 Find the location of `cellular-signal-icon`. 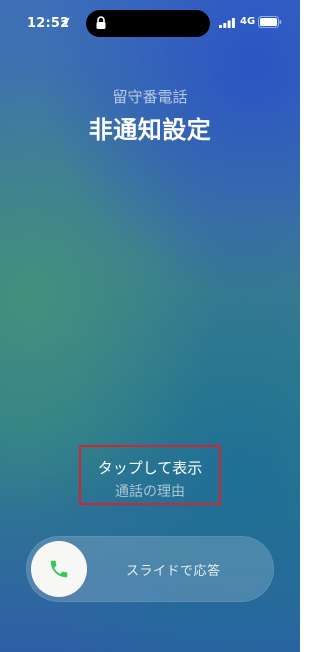

cellular-signal-icon is located at coordinates (227, 23).